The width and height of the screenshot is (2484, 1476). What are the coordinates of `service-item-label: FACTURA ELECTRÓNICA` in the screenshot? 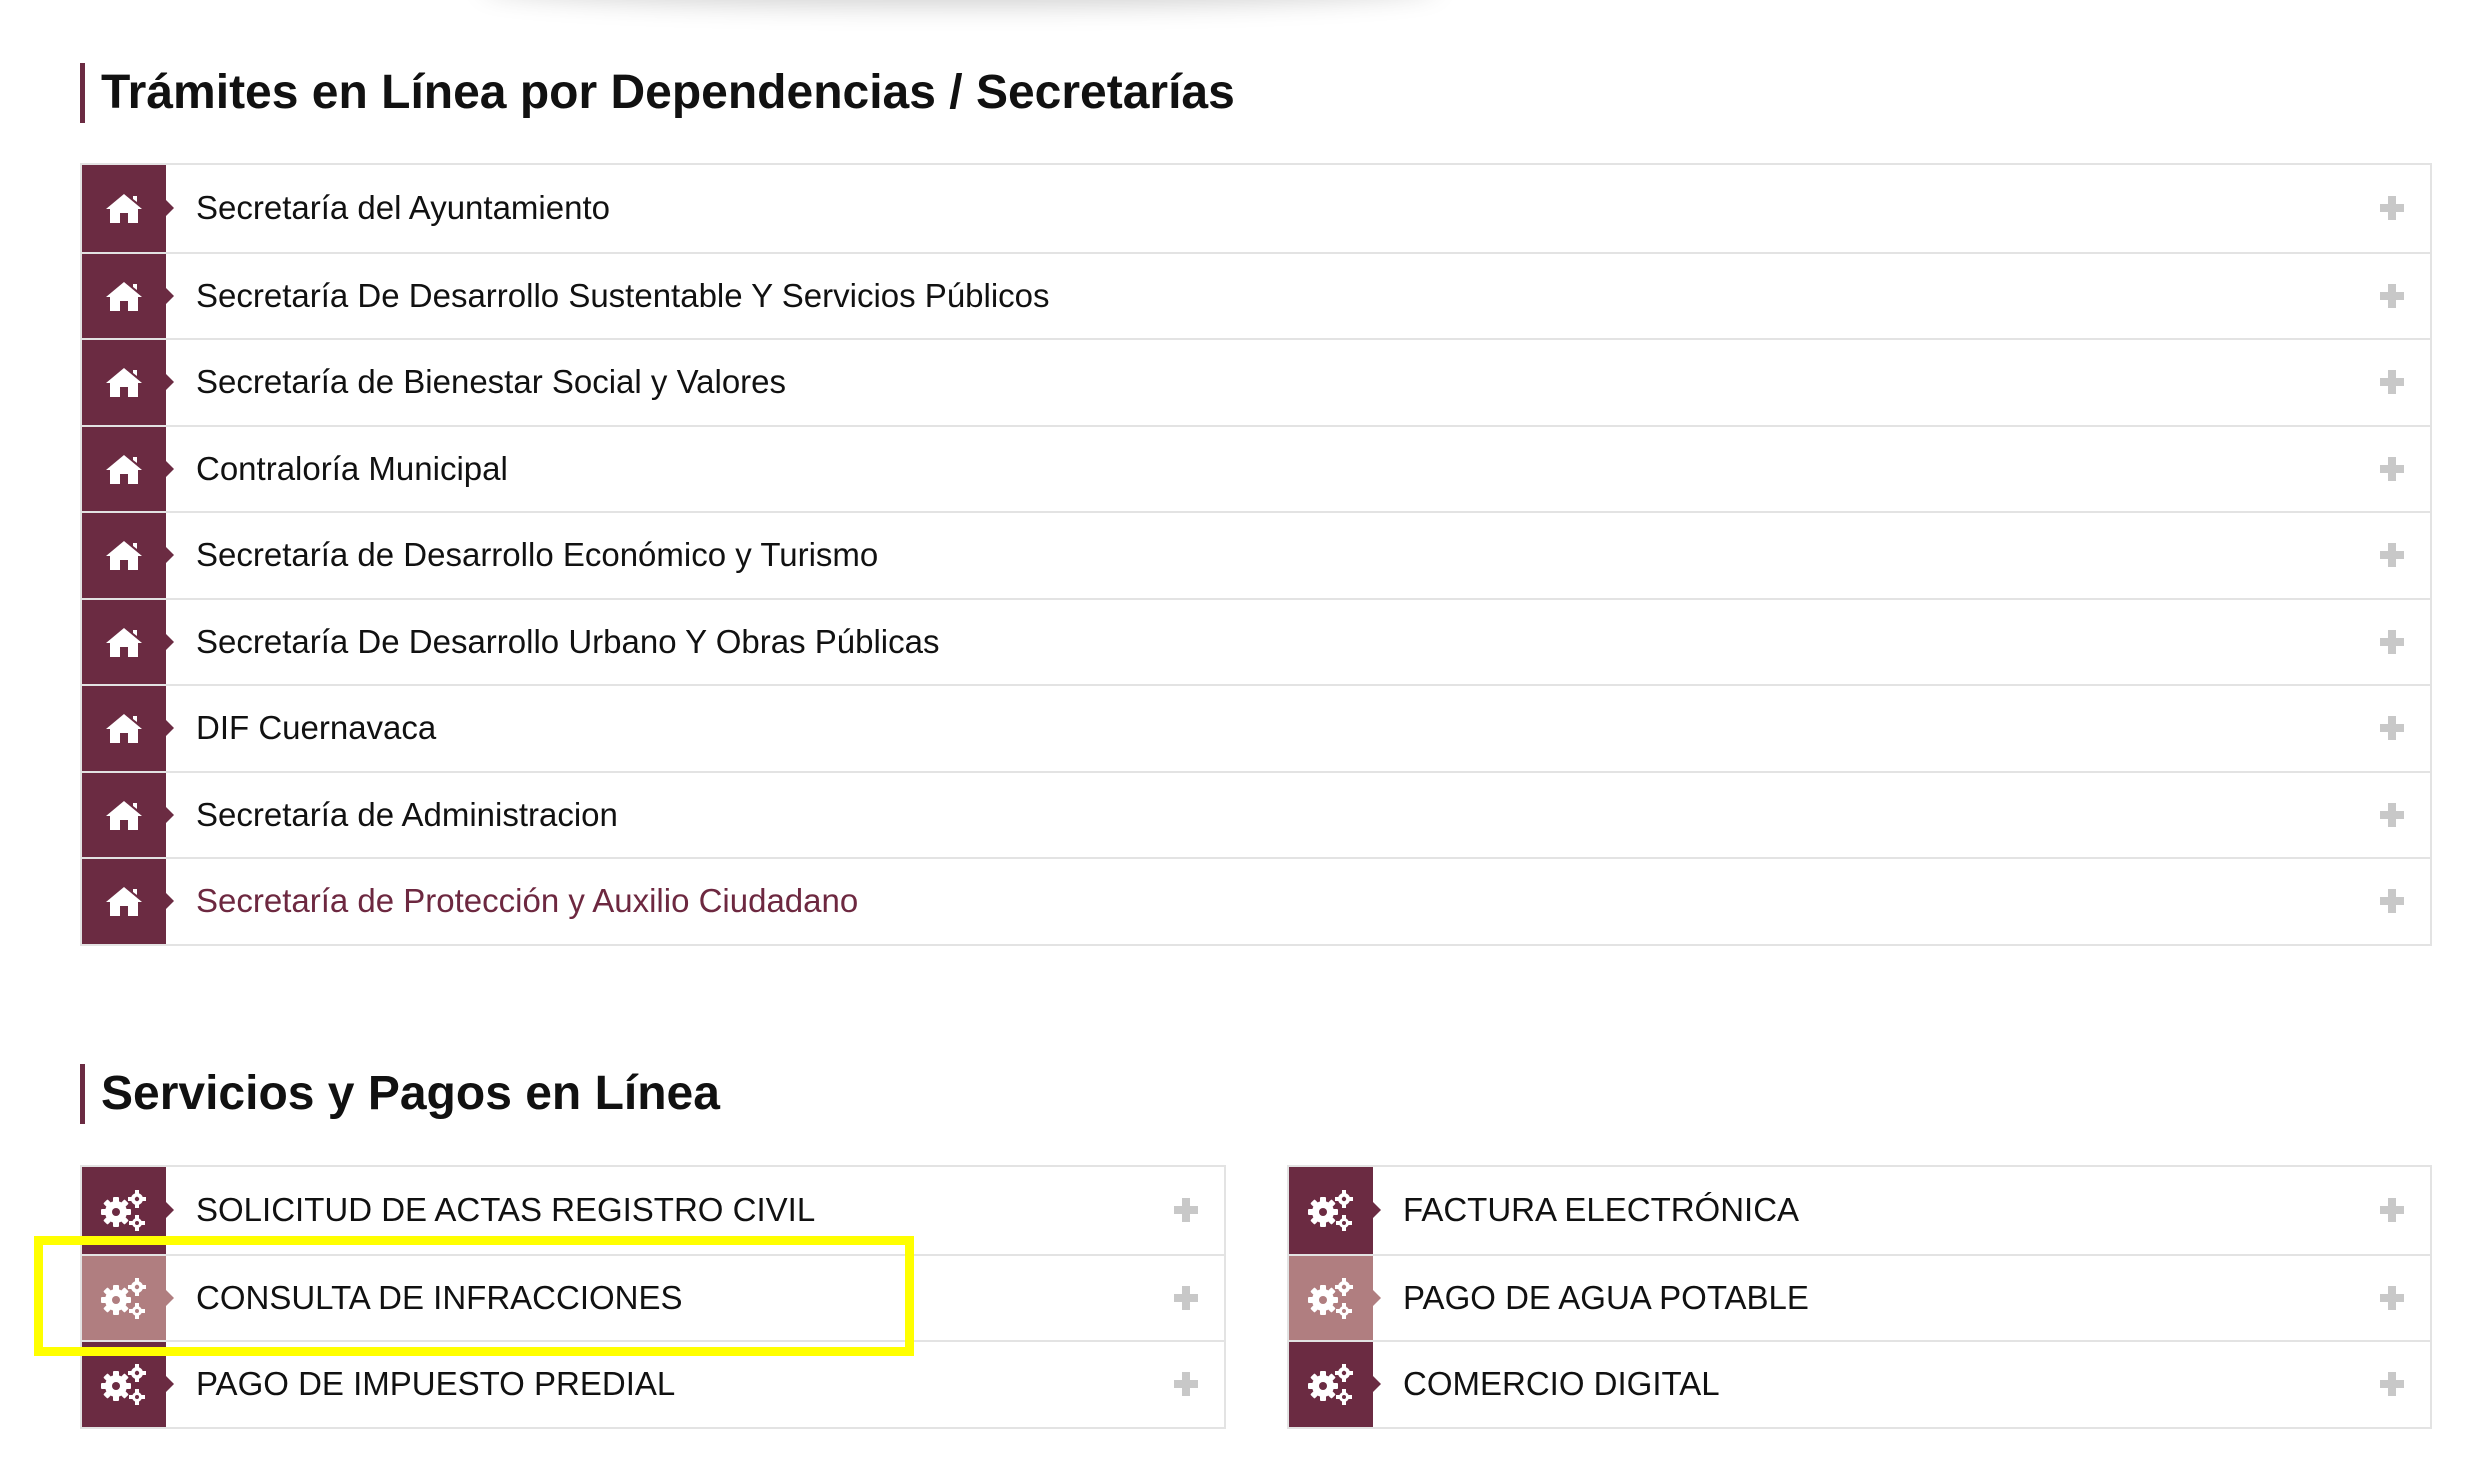 It's located at (1601, 1210).